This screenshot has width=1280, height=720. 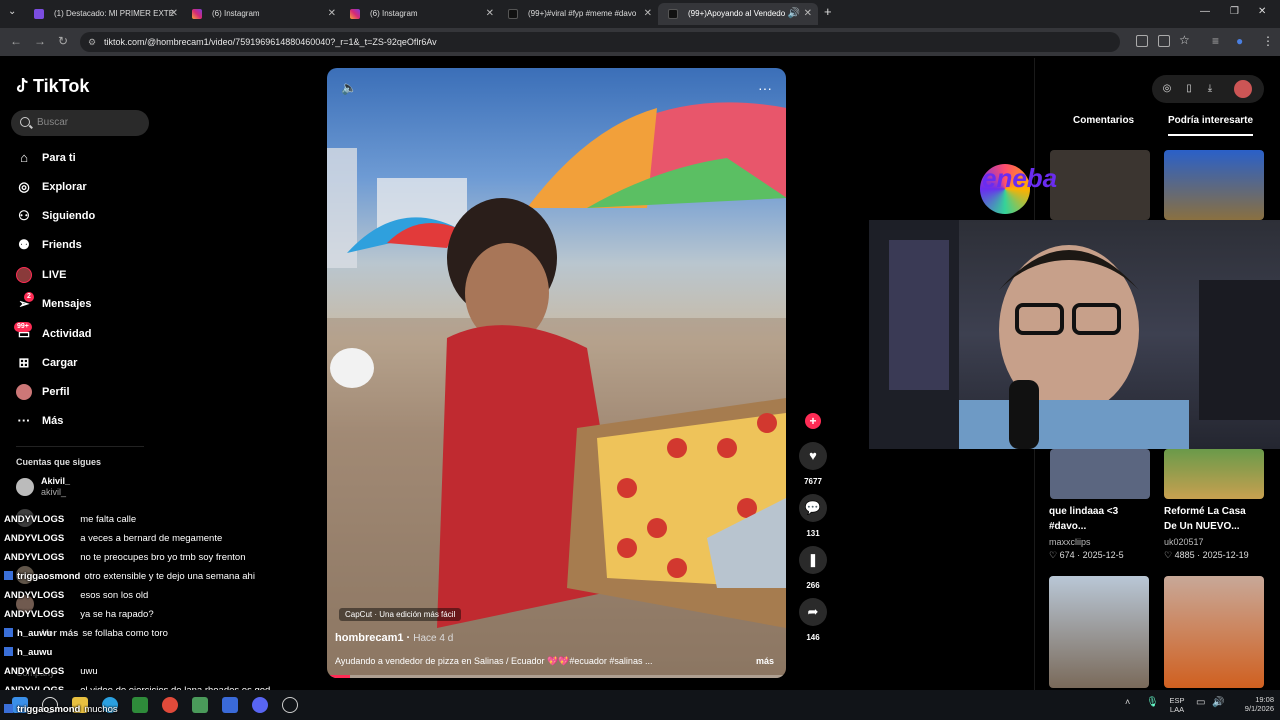 I want to click on menu-icon: ⋮, so click(x=1268, y=41).